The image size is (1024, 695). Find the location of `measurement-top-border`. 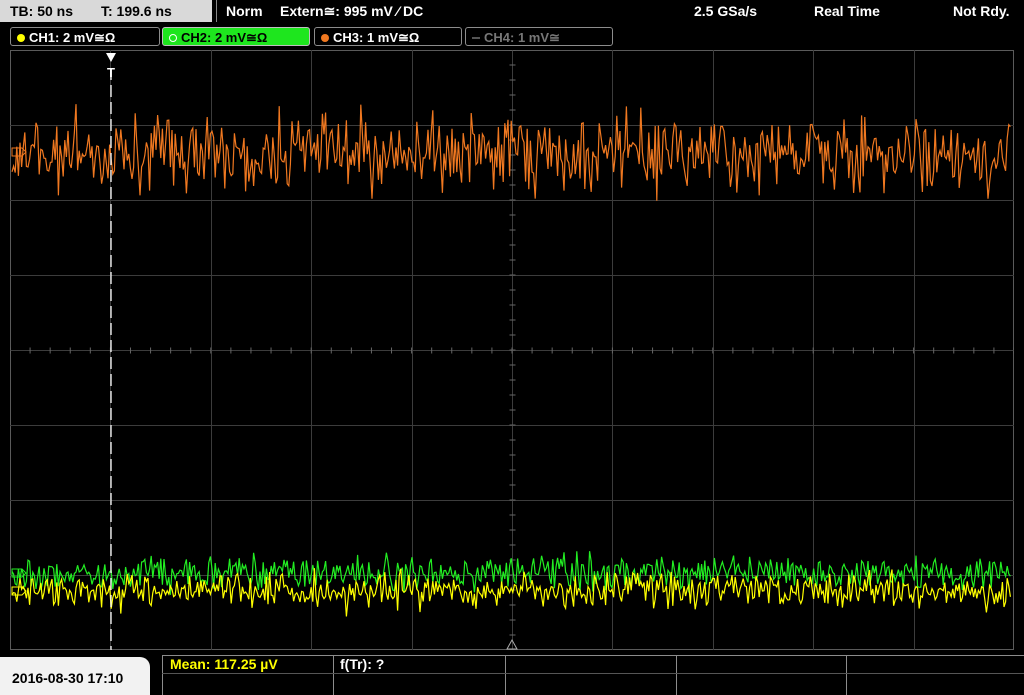

measurement-top-border is located at coordinates (593, 655).